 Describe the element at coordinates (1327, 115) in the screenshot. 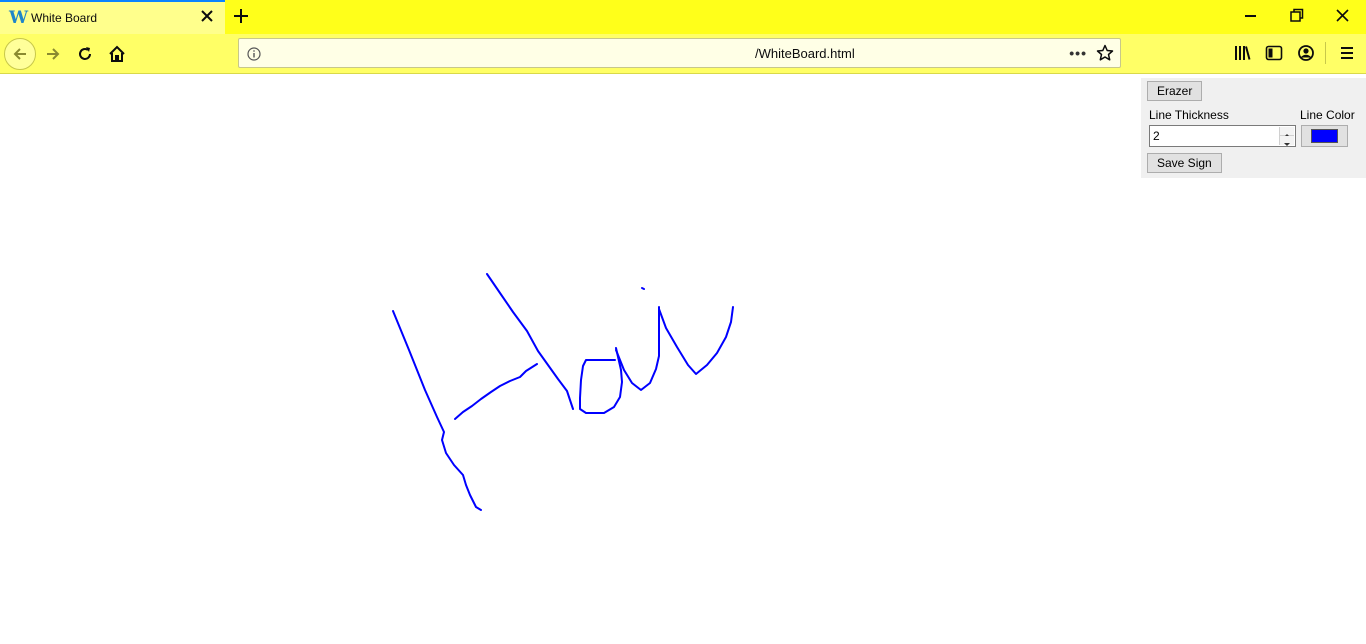

I see `color-label: Line Color` at that location.